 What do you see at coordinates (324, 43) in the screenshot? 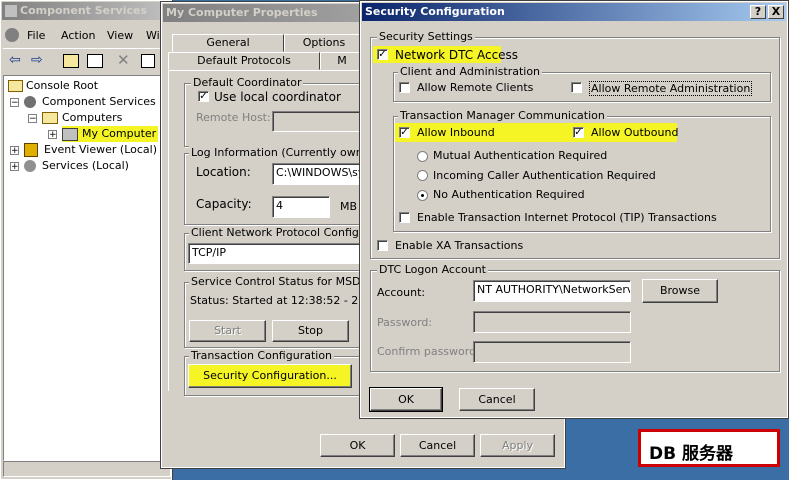
I see `tab-options: Options` at bounding box center [324, 43].